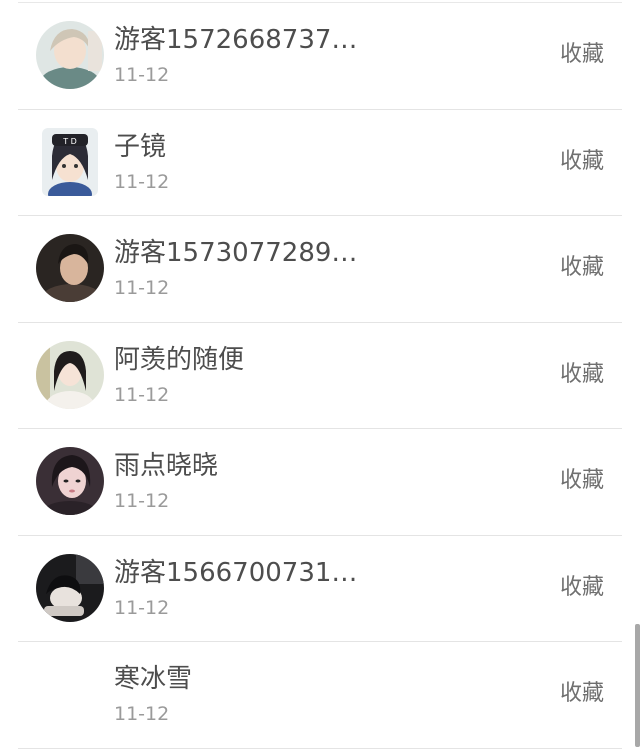  What do you see at coordinates (320, 695) in the screenshot?
I see `list-item: 寒冰雪 11-12 收藏` at bounding box center [320, 695].